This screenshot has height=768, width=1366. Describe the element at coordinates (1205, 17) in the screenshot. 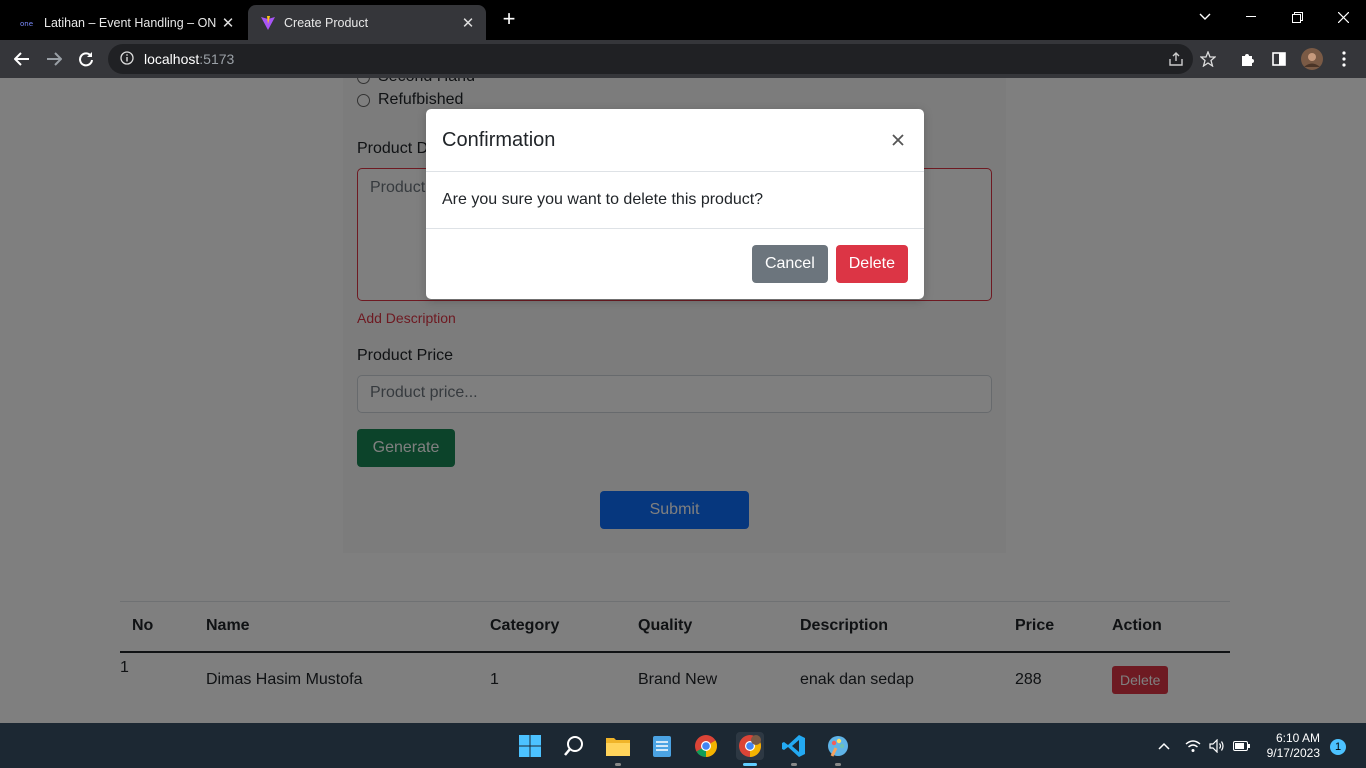

I see `tab-search-icon` at that location.